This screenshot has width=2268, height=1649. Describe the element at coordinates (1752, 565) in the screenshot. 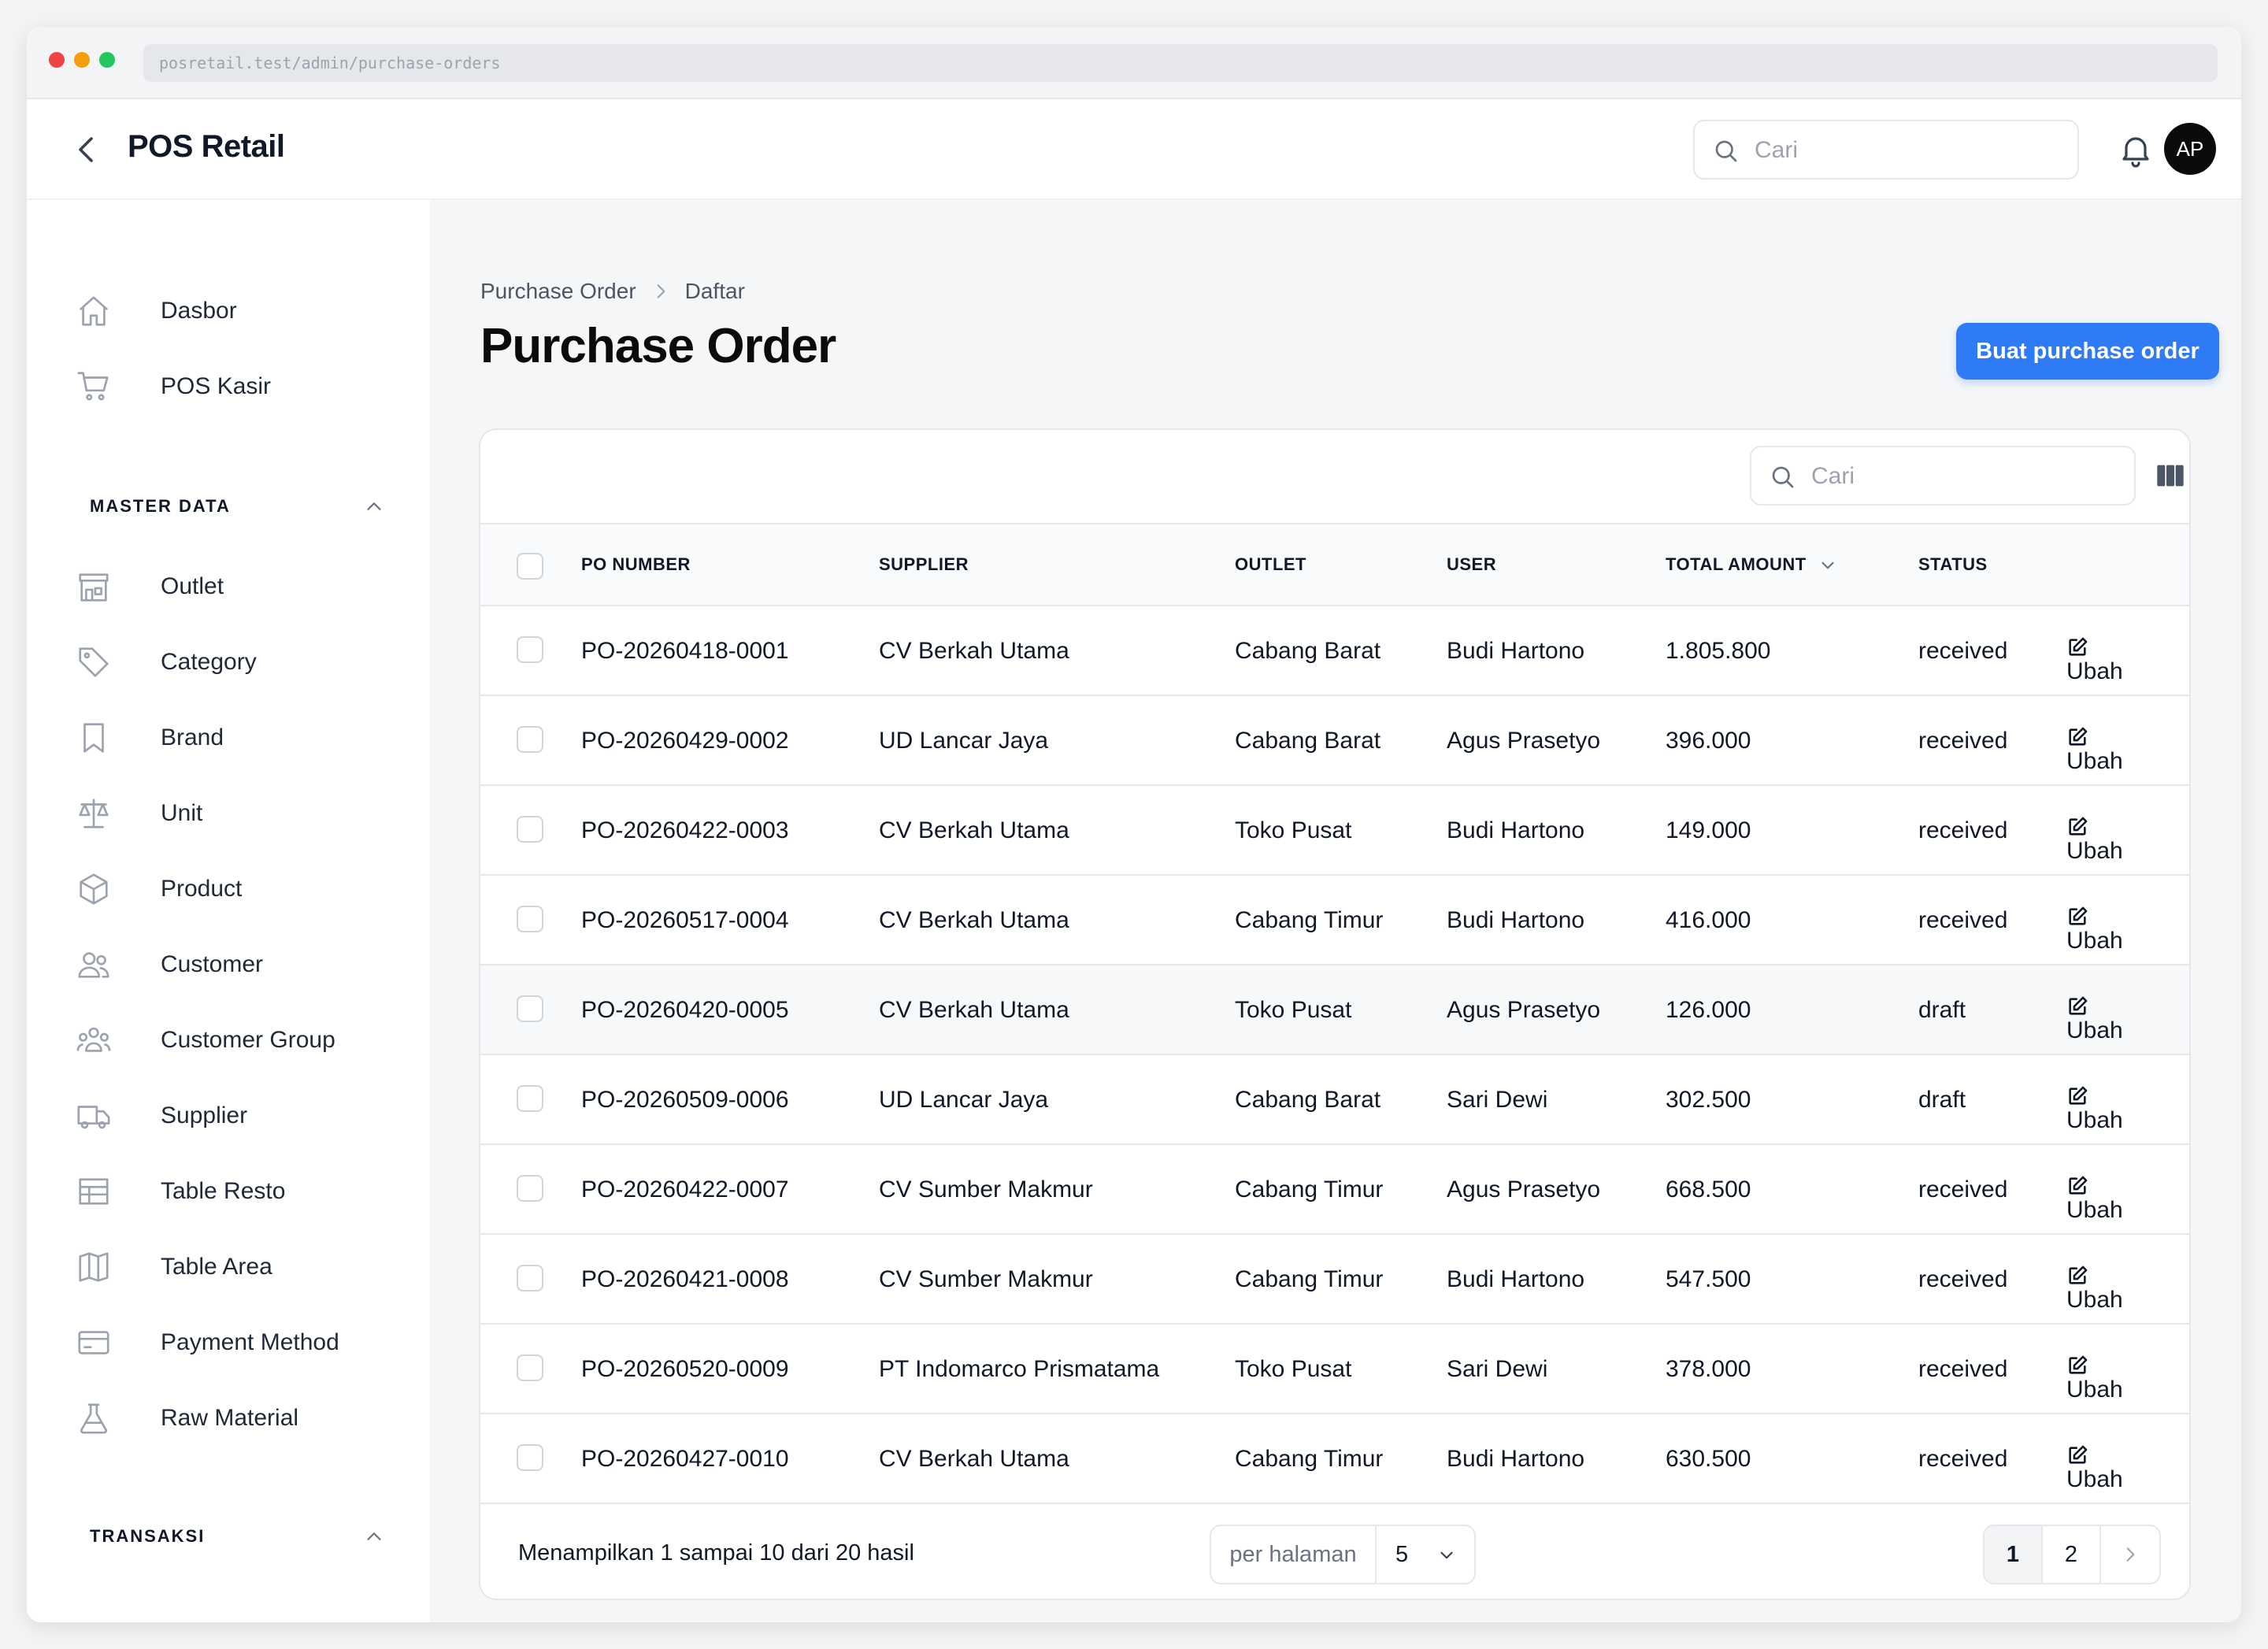

I see `column-header-total-amount: TOTAL AMOUNT` at that location.